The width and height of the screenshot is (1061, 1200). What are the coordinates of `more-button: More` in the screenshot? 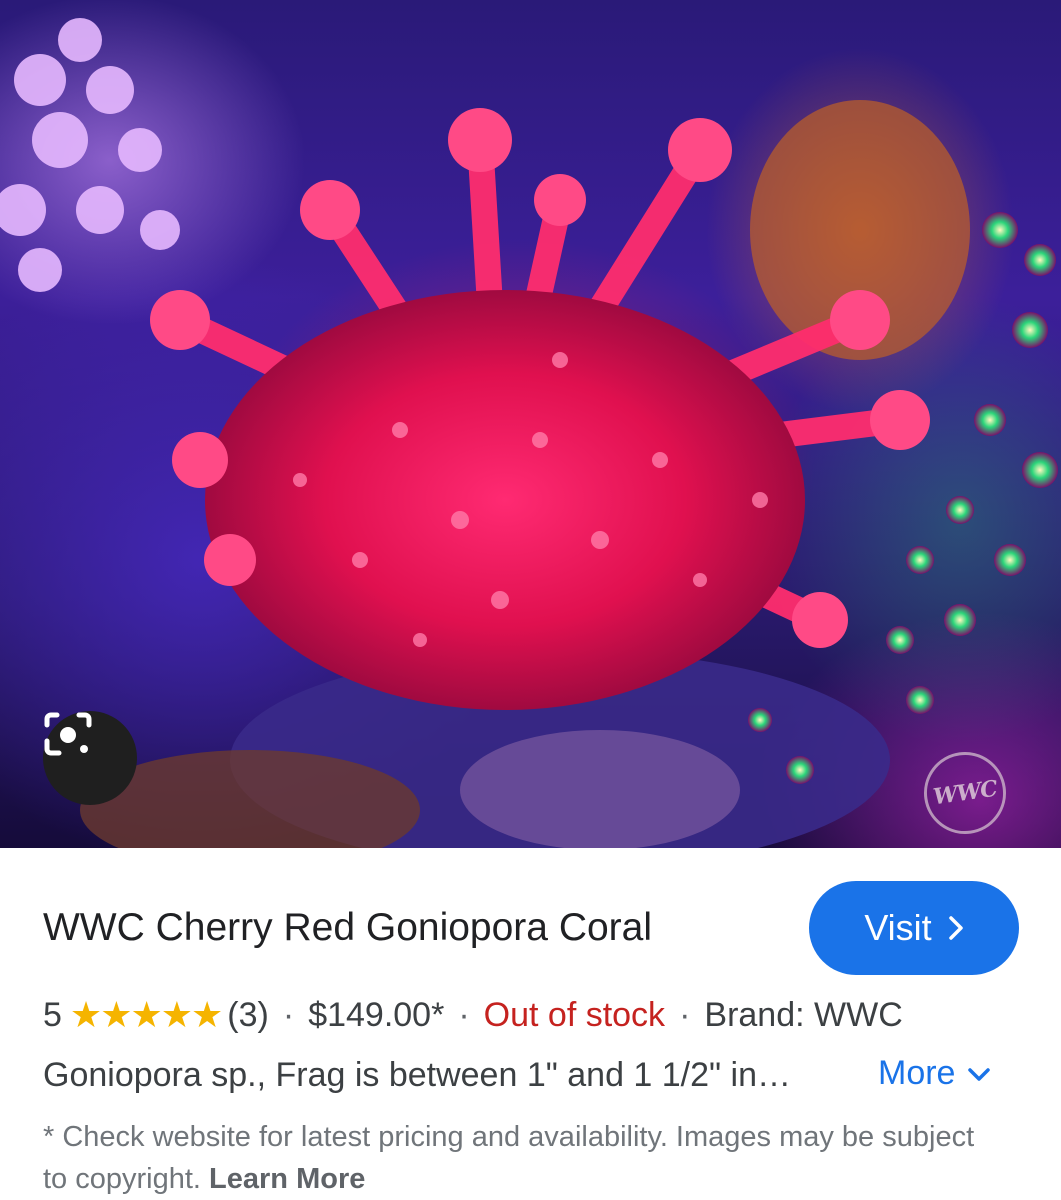 It's located at (934, 1073).